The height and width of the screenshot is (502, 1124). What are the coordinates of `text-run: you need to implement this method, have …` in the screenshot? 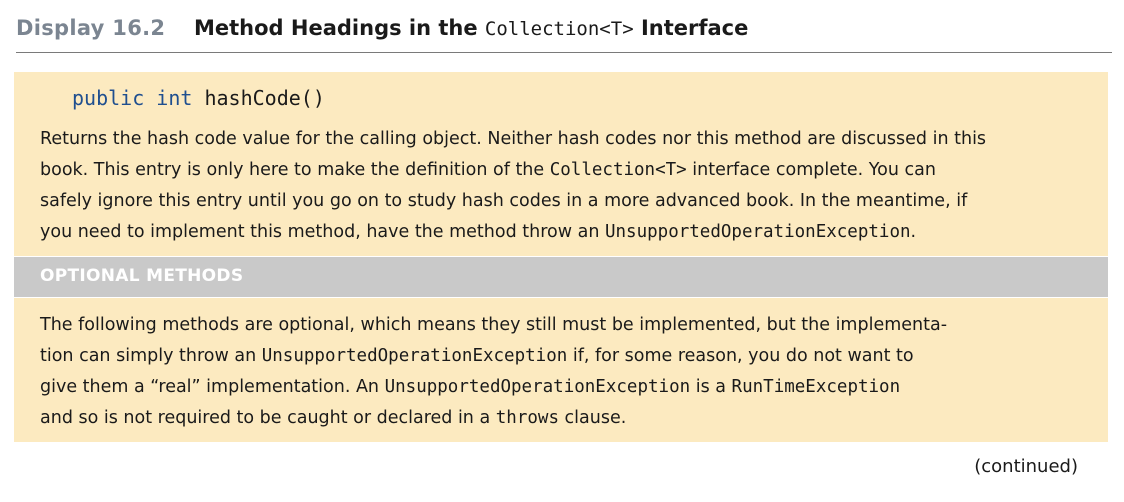 It's located at (322, 232).